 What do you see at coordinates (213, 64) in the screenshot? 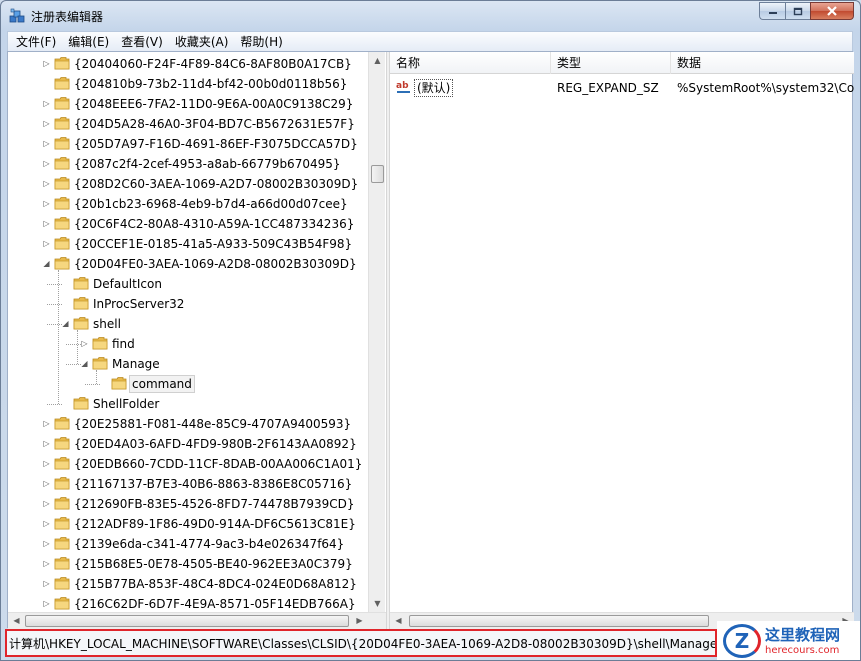
I see `tree-node-label: {20404060-F24F-4F89-84C6-8AF80B0A17CB}` at bounding box center [213, 64].